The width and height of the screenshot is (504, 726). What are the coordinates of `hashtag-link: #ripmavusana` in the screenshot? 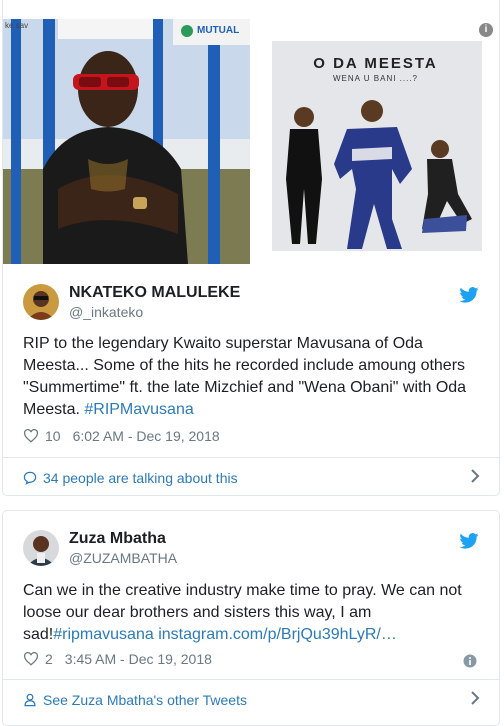 It's located at (103, 634).